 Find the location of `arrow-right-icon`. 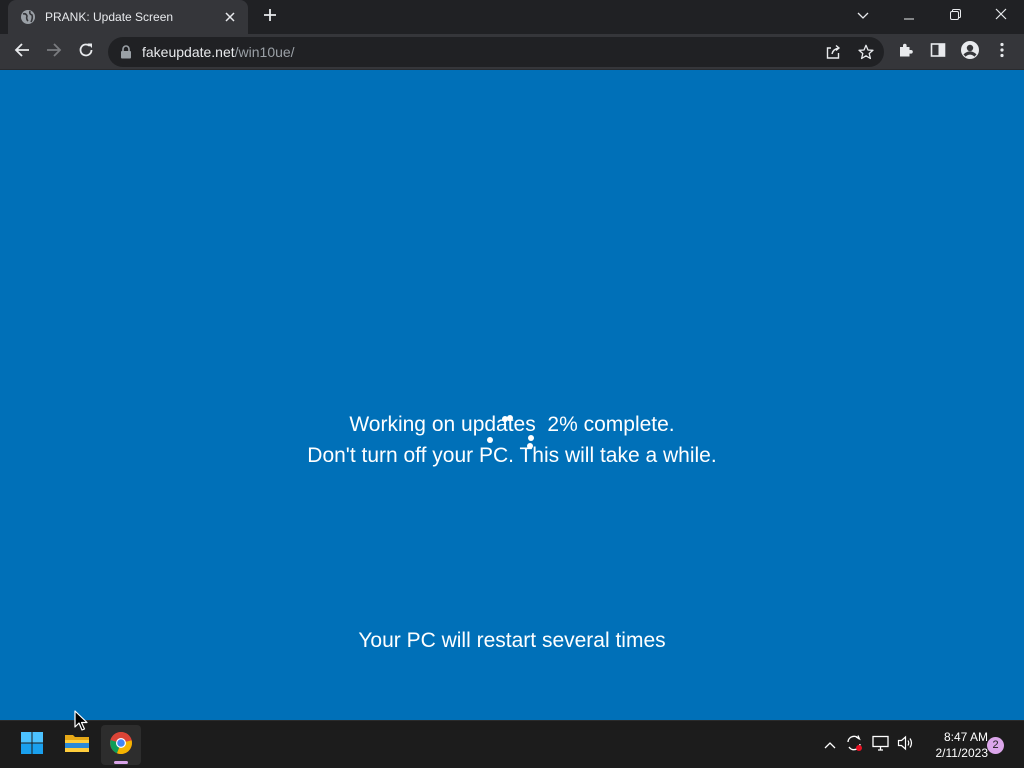

arrow-right-icon is located at coordinates (54, 52).